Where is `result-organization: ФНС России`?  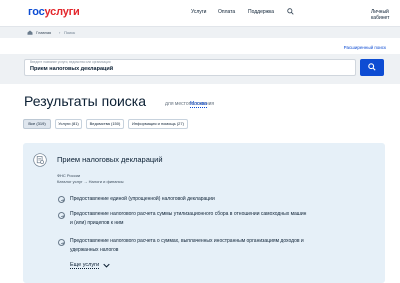 result-organization: ФНС России is located at coordinates (69, 175).